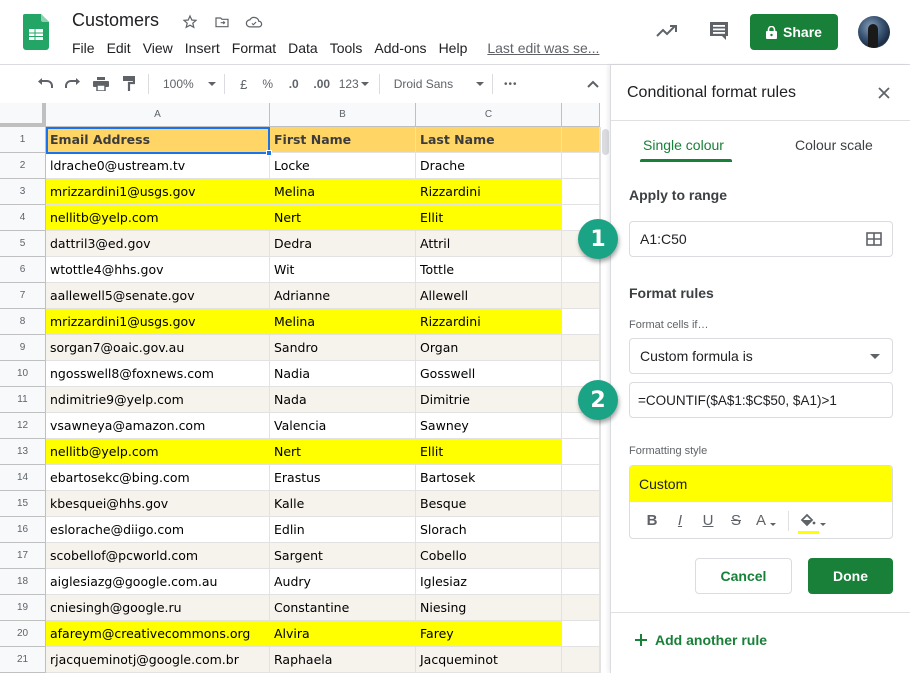  I want to click on cell-email: aiglesiazg@google.com.au, so click(158, 582).